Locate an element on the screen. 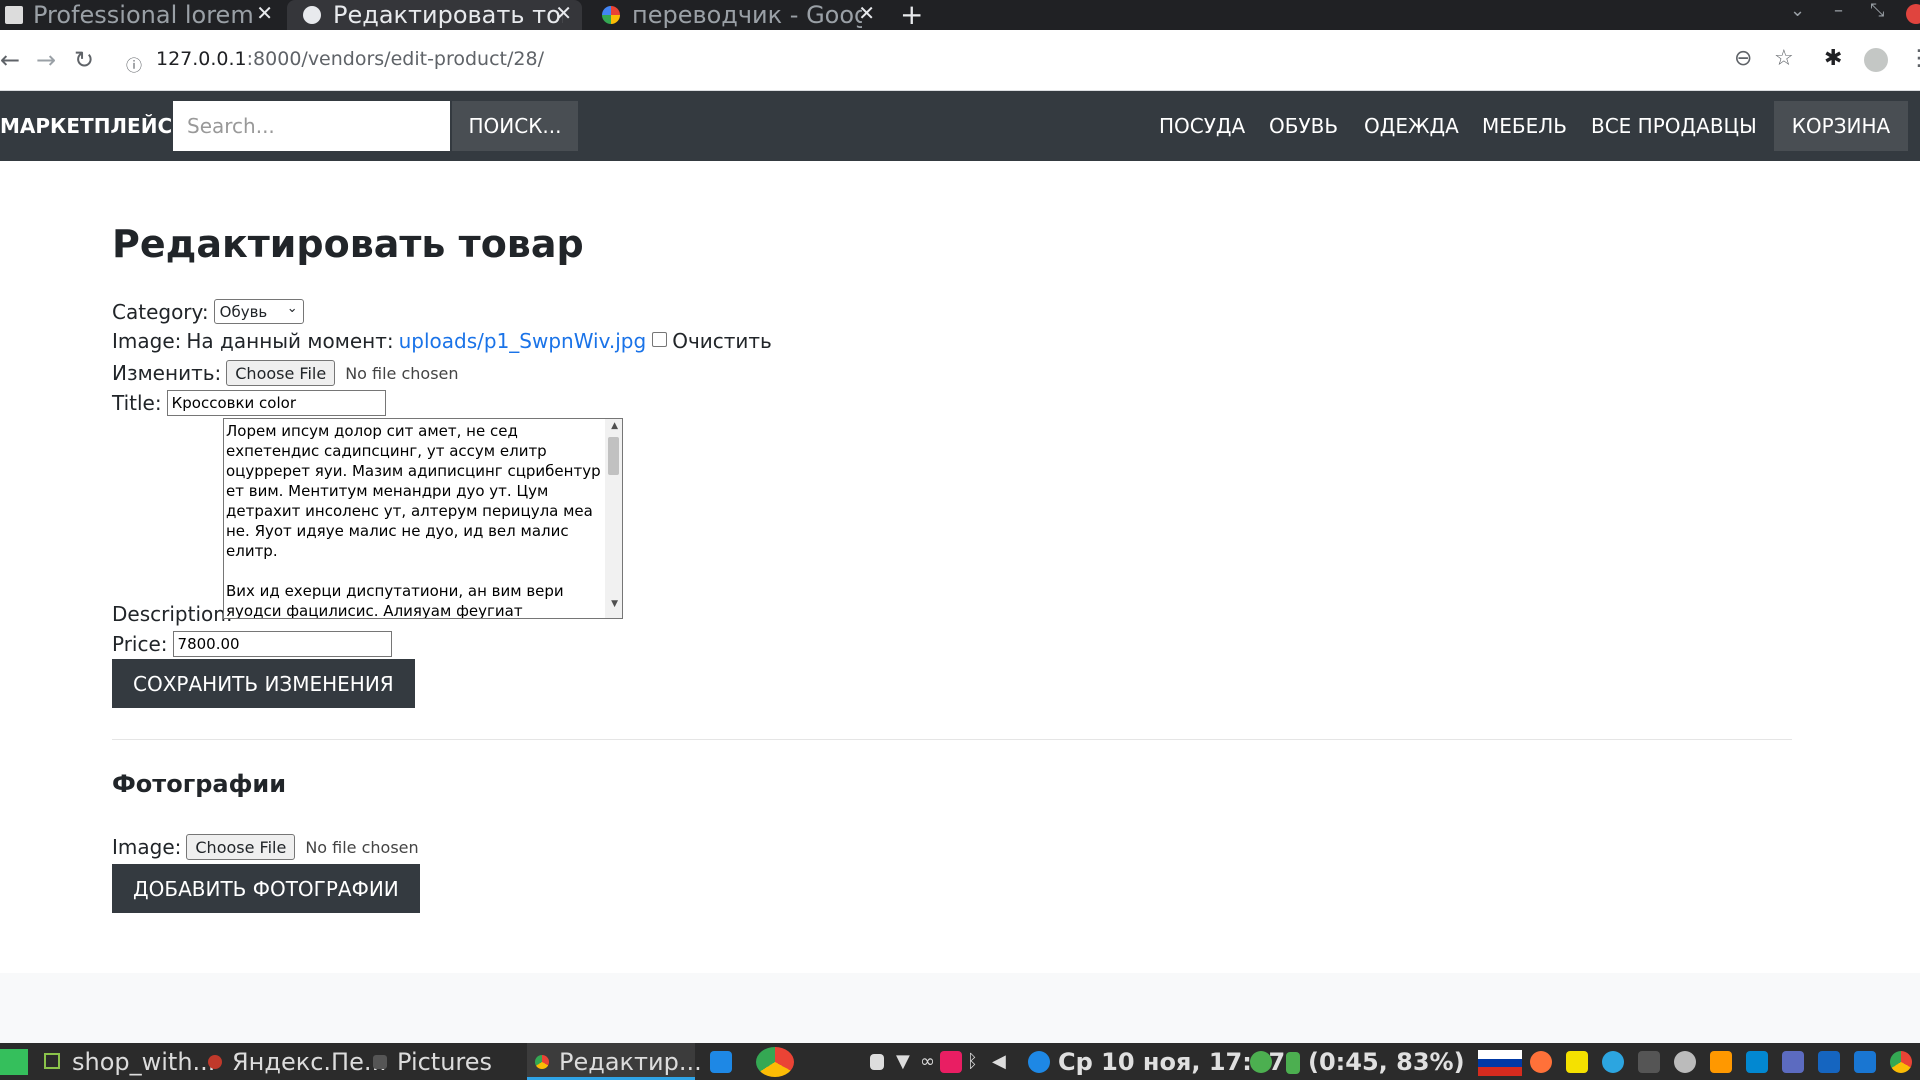 This screenshot has height=1080, width=1920. nav-link-all-vendors: ВСЕ ПРОДАВЦЫ is located at coordinates (1674, 126).